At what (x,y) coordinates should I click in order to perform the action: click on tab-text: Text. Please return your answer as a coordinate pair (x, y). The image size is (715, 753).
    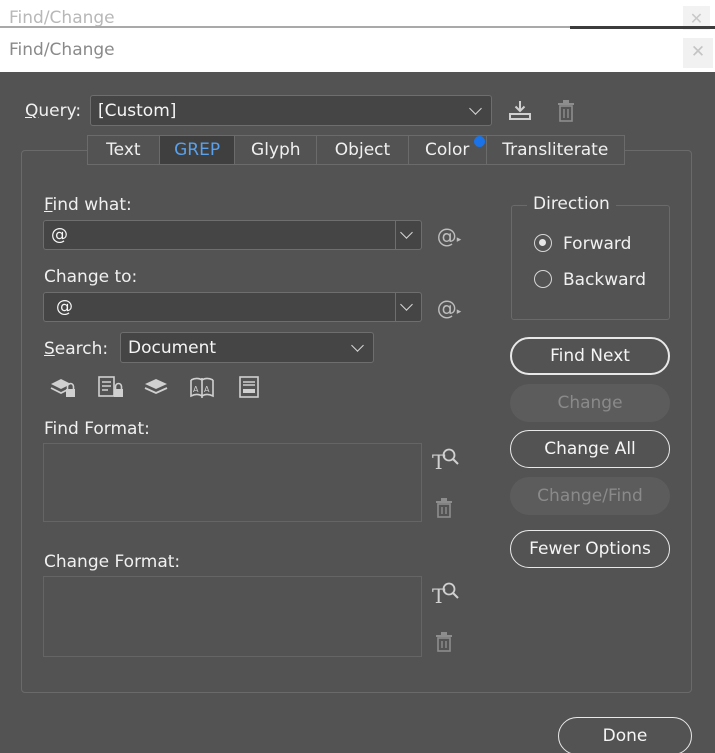
    Looking at the image, I should click on (124, 150).